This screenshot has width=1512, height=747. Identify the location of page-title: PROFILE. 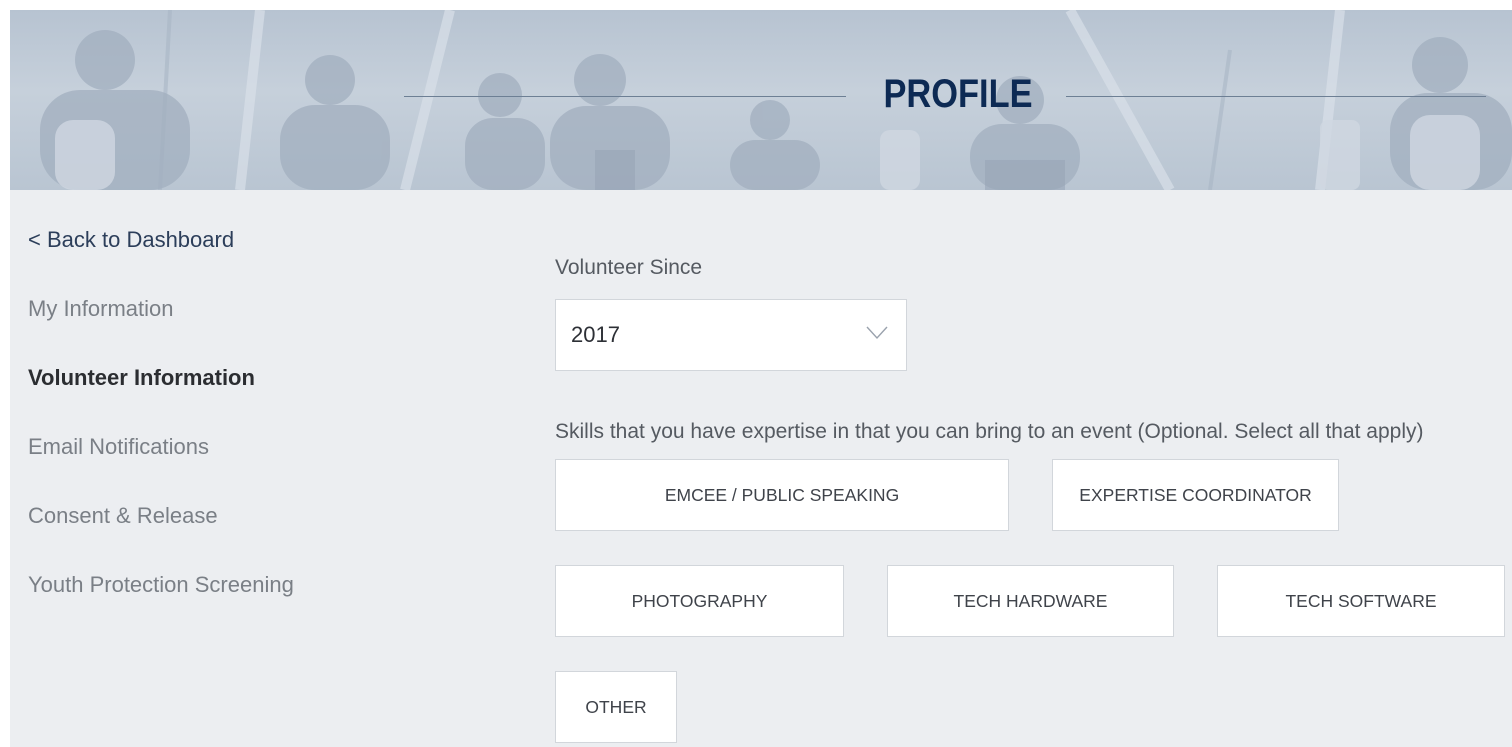
(958, 94).